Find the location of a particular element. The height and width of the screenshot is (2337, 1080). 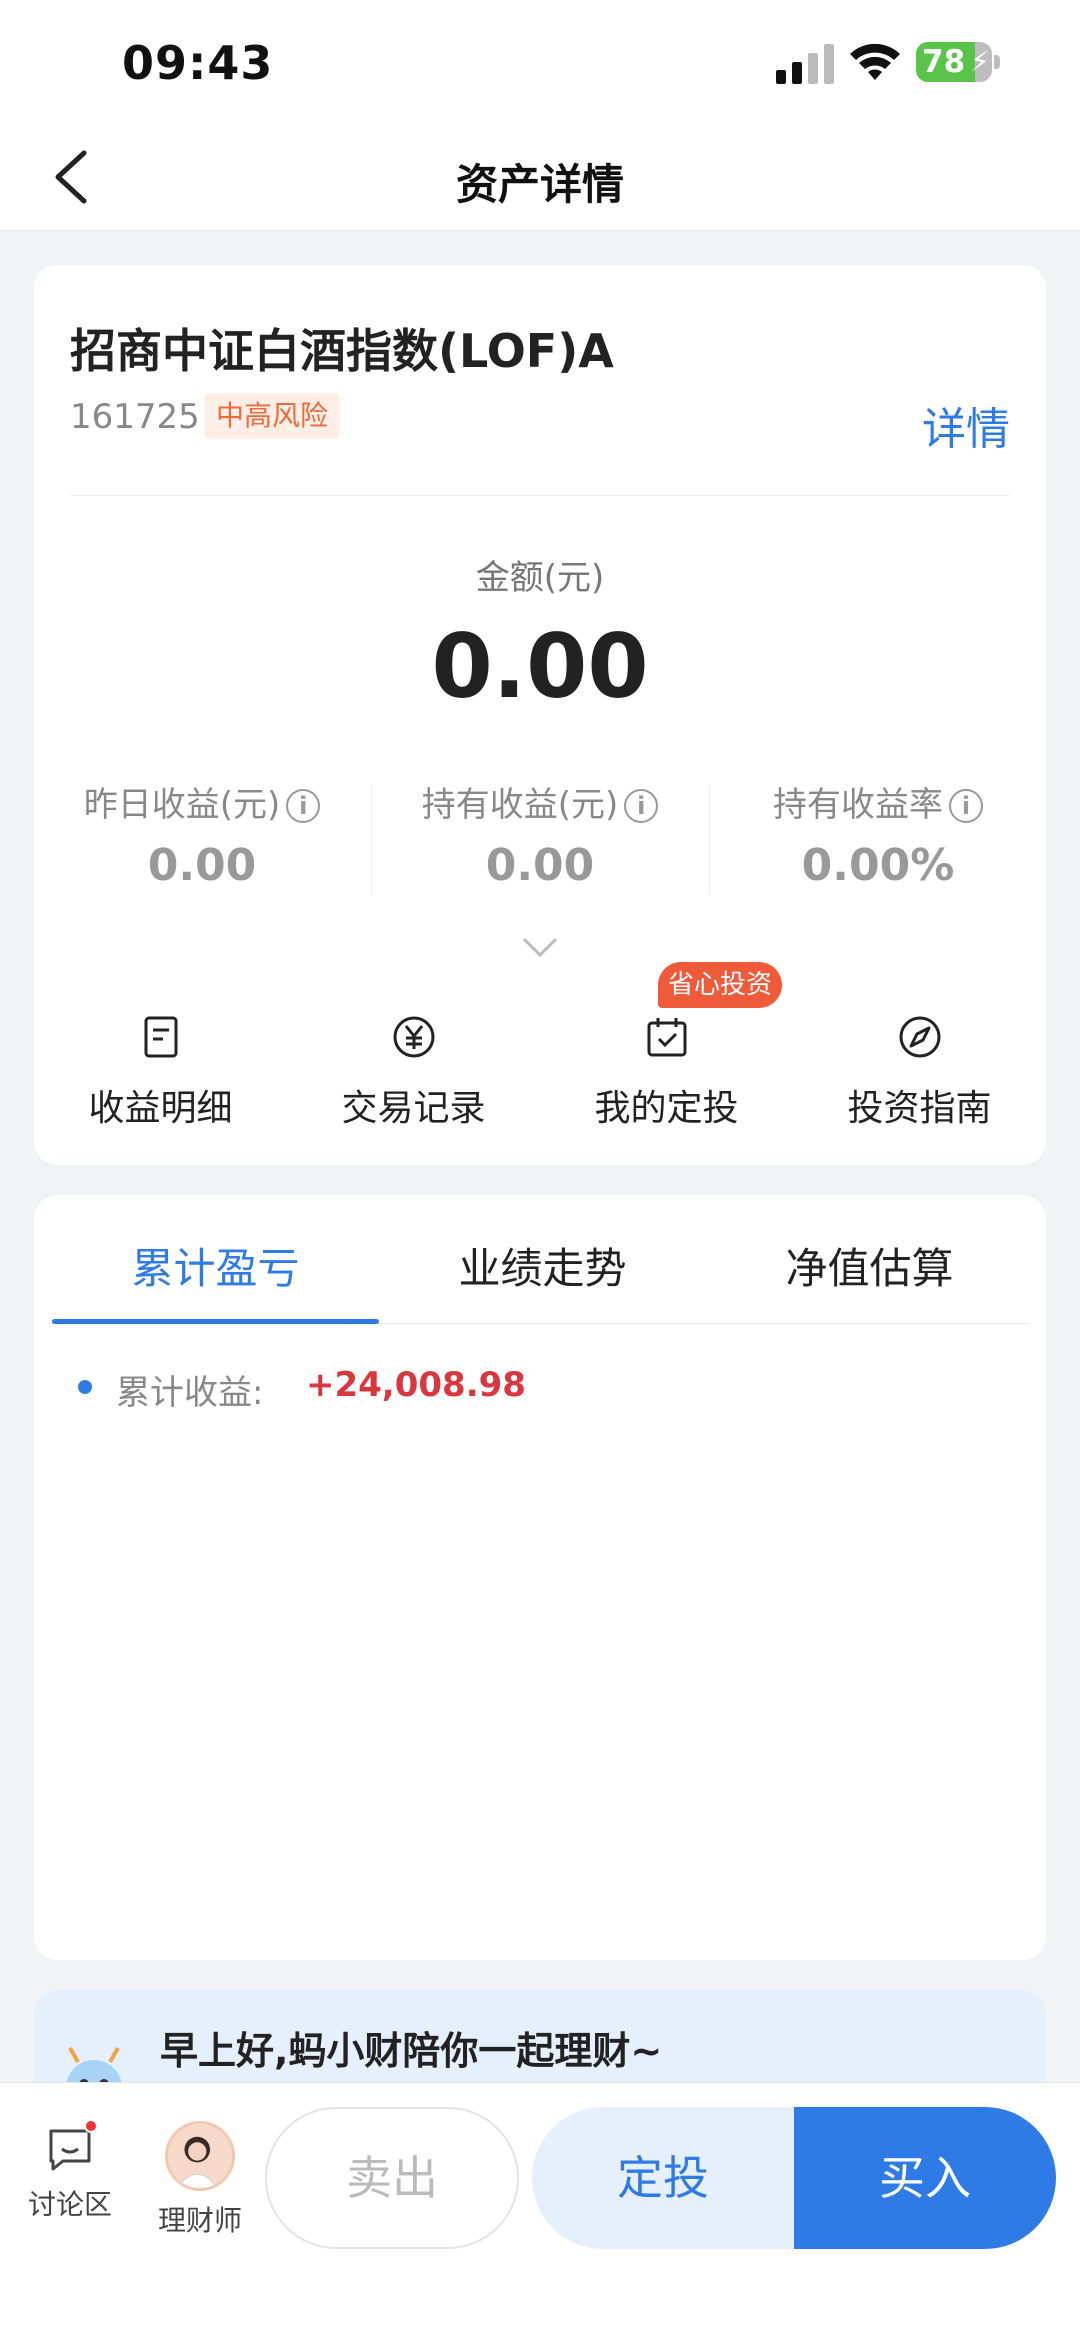

calendar-check-icon is located at coordinates (666, 1037).